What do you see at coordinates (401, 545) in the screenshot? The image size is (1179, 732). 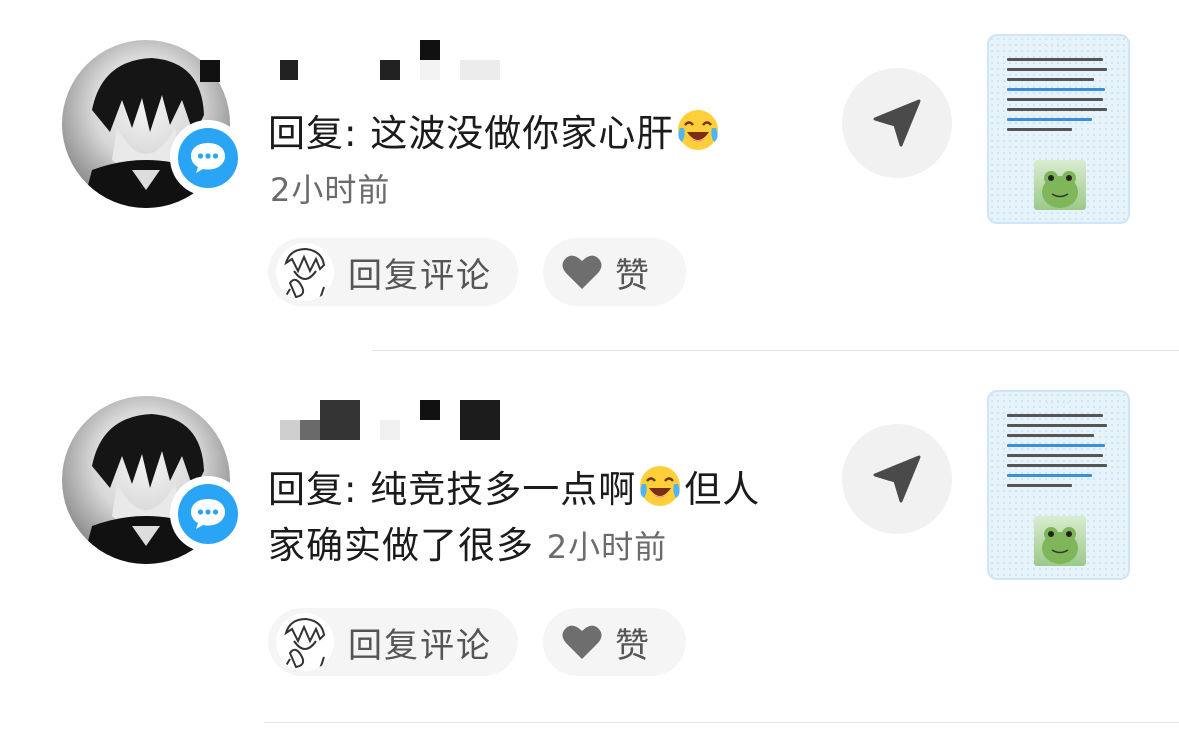 I see `reply-content-line2: 家确实做了很多` at bounding box center [401, 545].